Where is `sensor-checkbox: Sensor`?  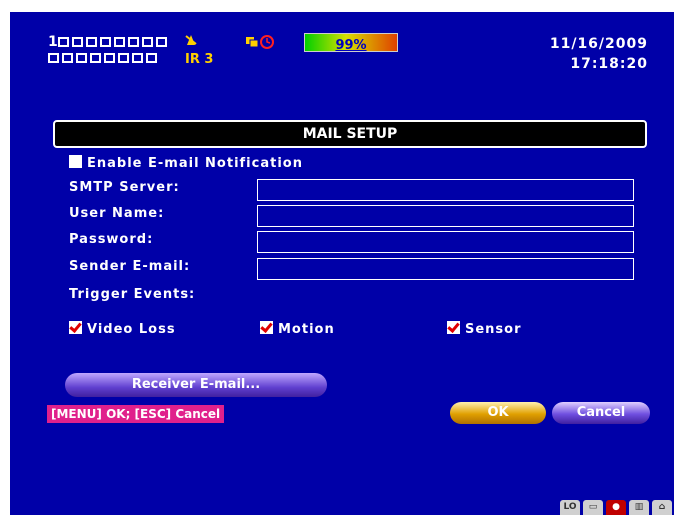
sensor-checkbox: Sensor is located at coordinates (484, 329).